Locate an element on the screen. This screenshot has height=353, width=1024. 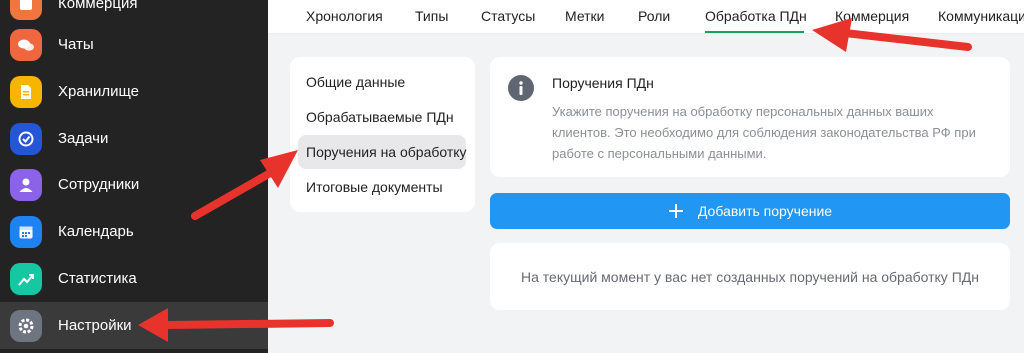
chat-icon is located at coordinates (26, 44).